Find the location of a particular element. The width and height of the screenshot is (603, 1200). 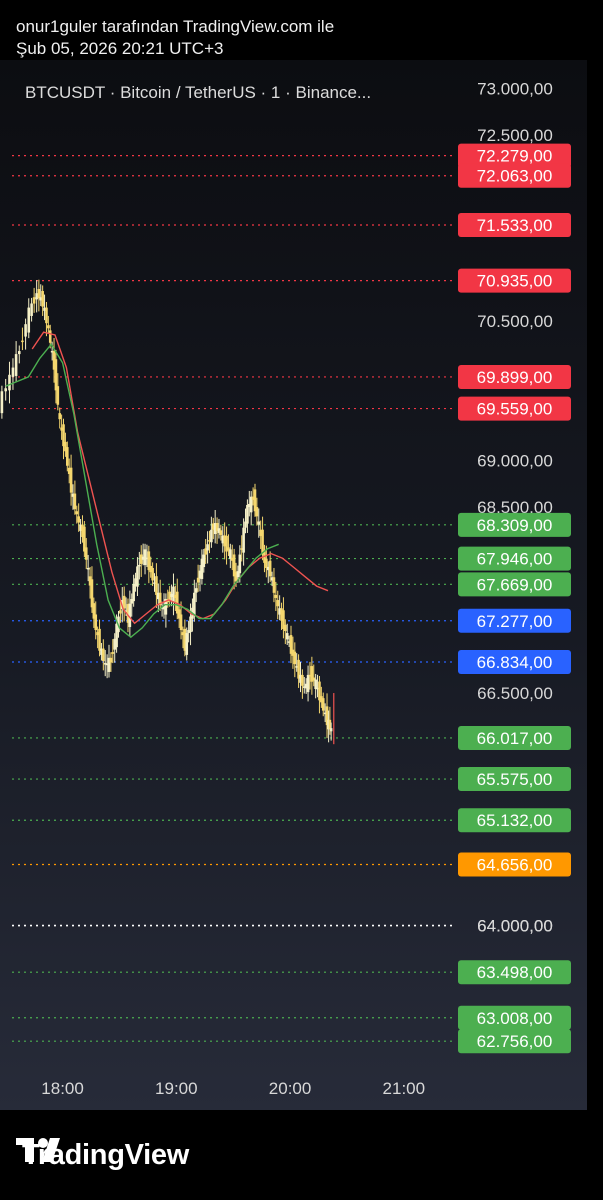

y-axis-tick-label: 66.500,00 is located at coordinates (515, 693).